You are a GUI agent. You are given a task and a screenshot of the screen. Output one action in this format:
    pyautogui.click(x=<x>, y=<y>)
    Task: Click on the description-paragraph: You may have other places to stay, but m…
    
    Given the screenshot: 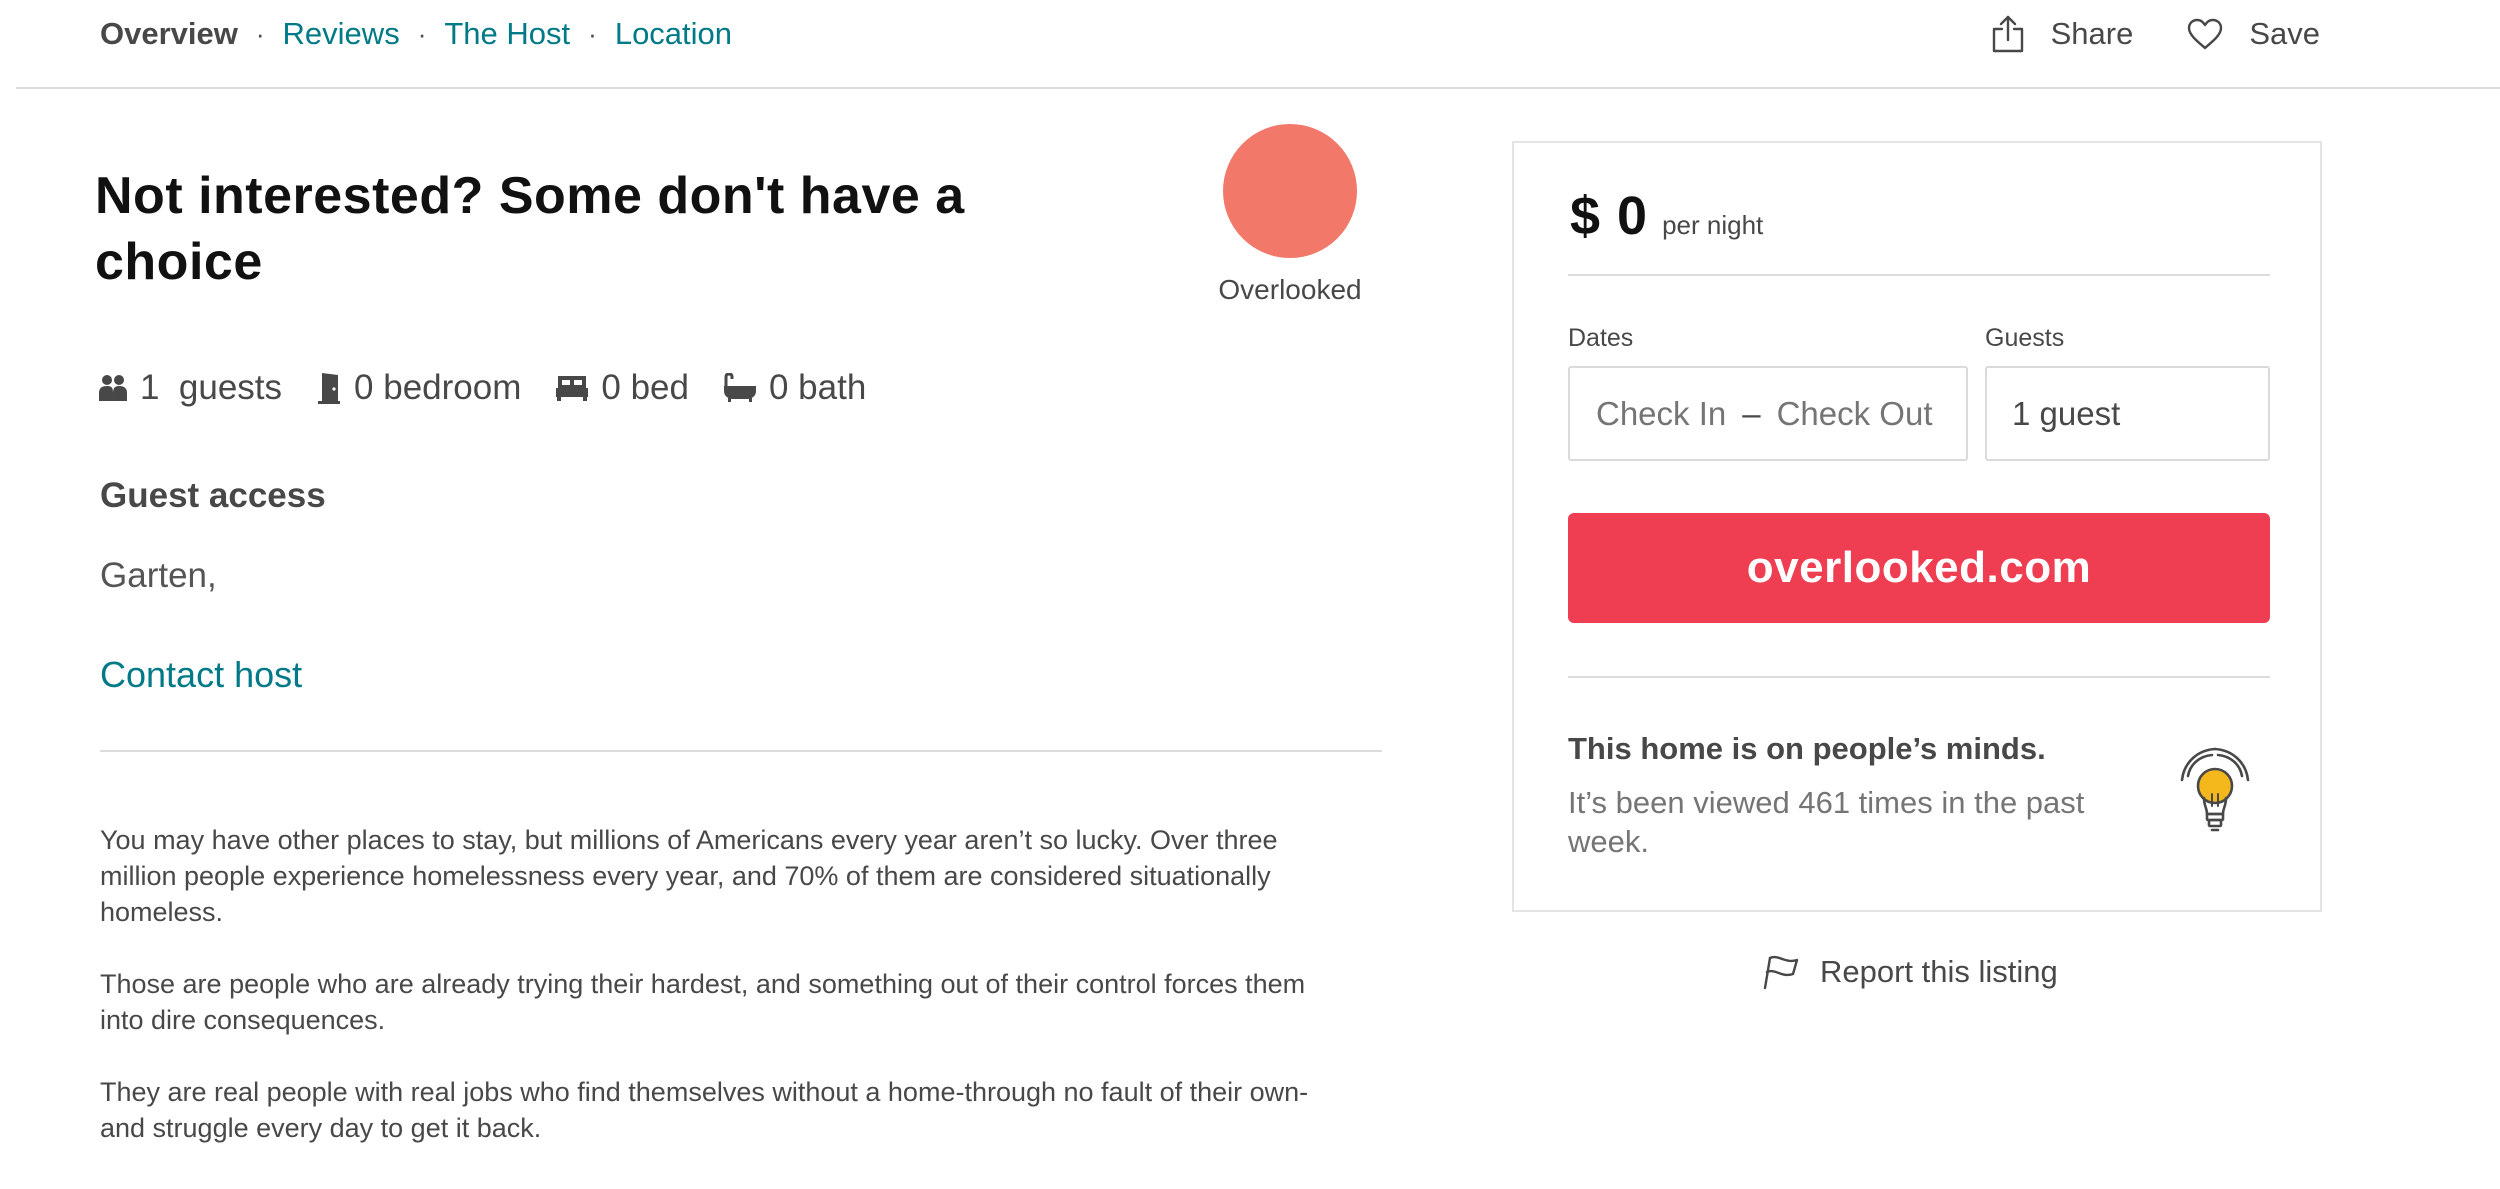 What is the action you would take?
    pyautogui.click(x=689, y=876)
    